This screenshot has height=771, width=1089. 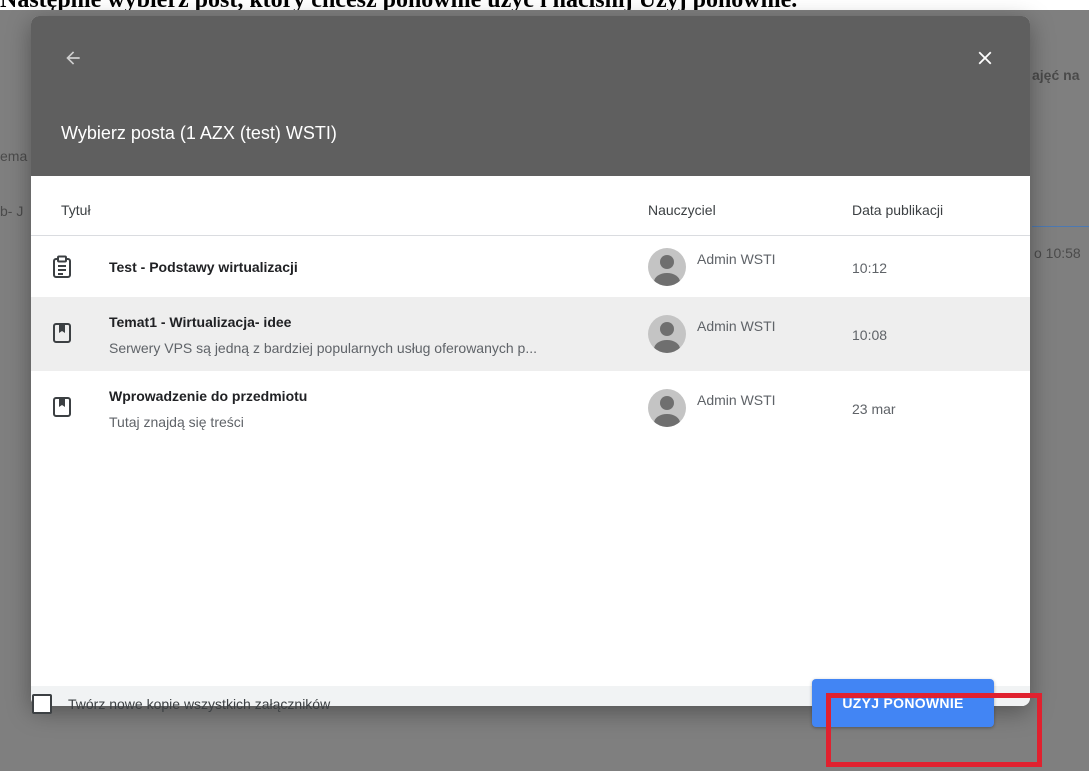 I want to click on background-text-fragment: b- J, so click(x=12, y=211).